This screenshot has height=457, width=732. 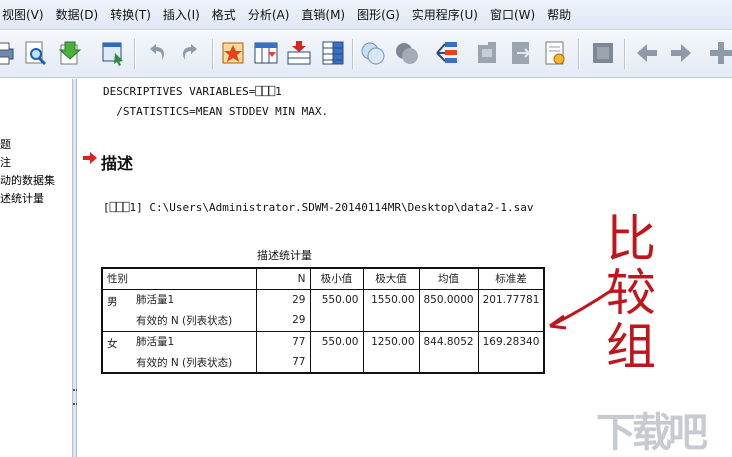 What do you see at coordinates (681, 53) in the screenshot?
I see `forward-button` at bounding box center [681, 53].